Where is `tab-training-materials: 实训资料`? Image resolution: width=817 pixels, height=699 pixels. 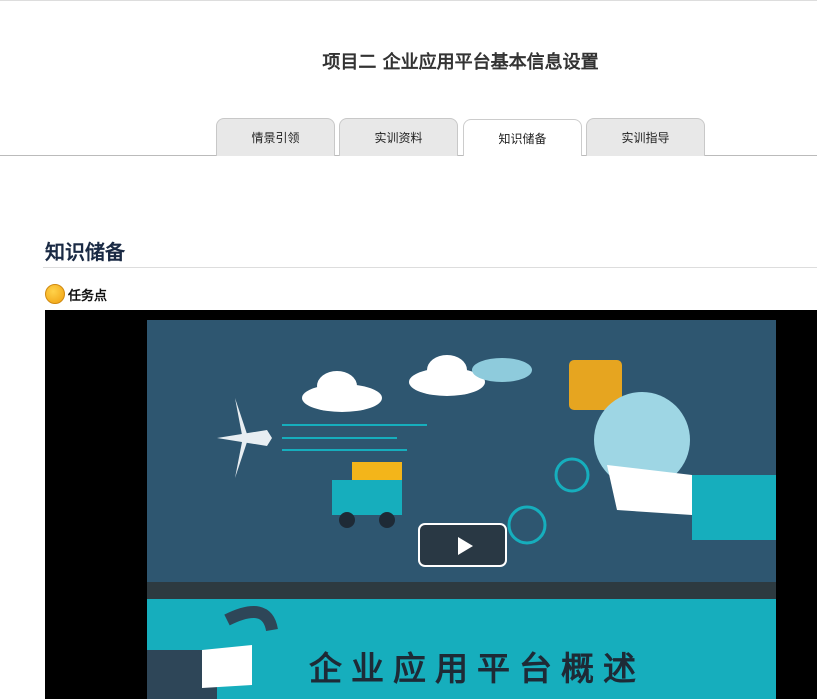
tab-training-materials: 实训资料 is located at coordinates (398, 137).